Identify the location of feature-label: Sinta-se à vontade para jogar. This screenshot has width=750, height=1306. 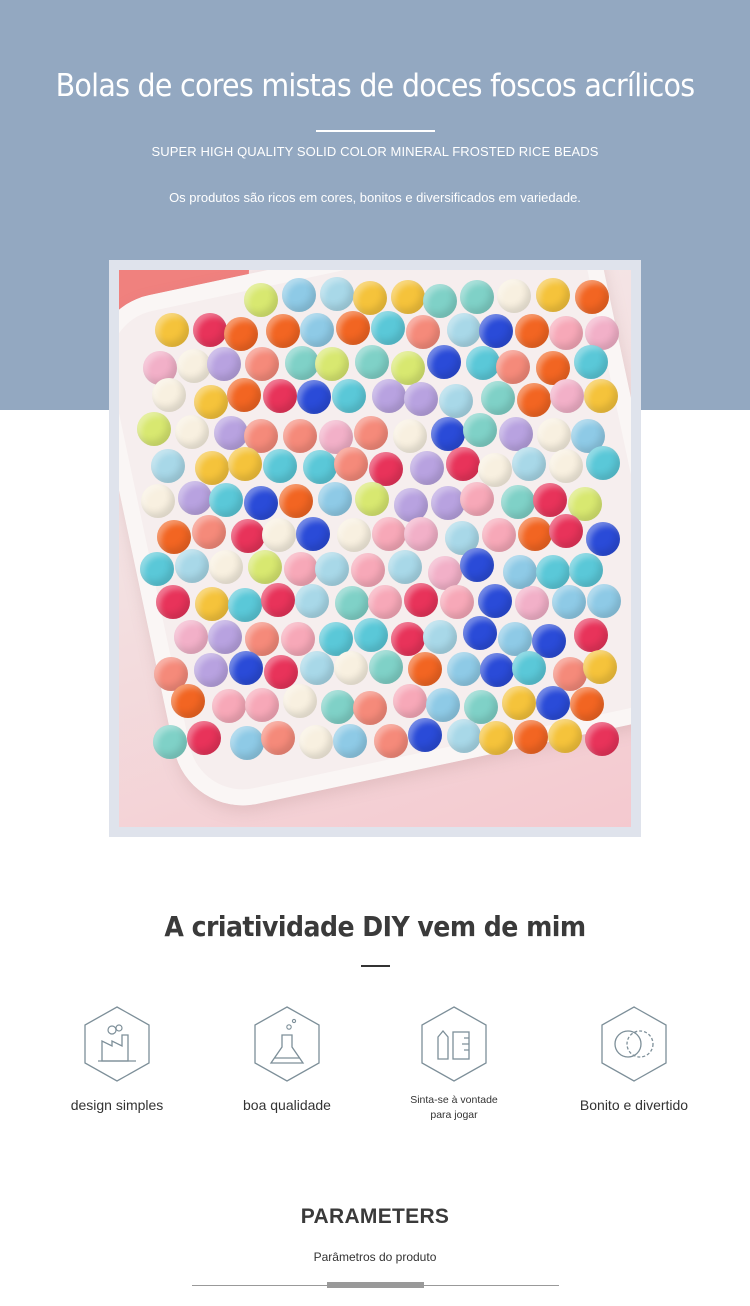
(454, 1107).